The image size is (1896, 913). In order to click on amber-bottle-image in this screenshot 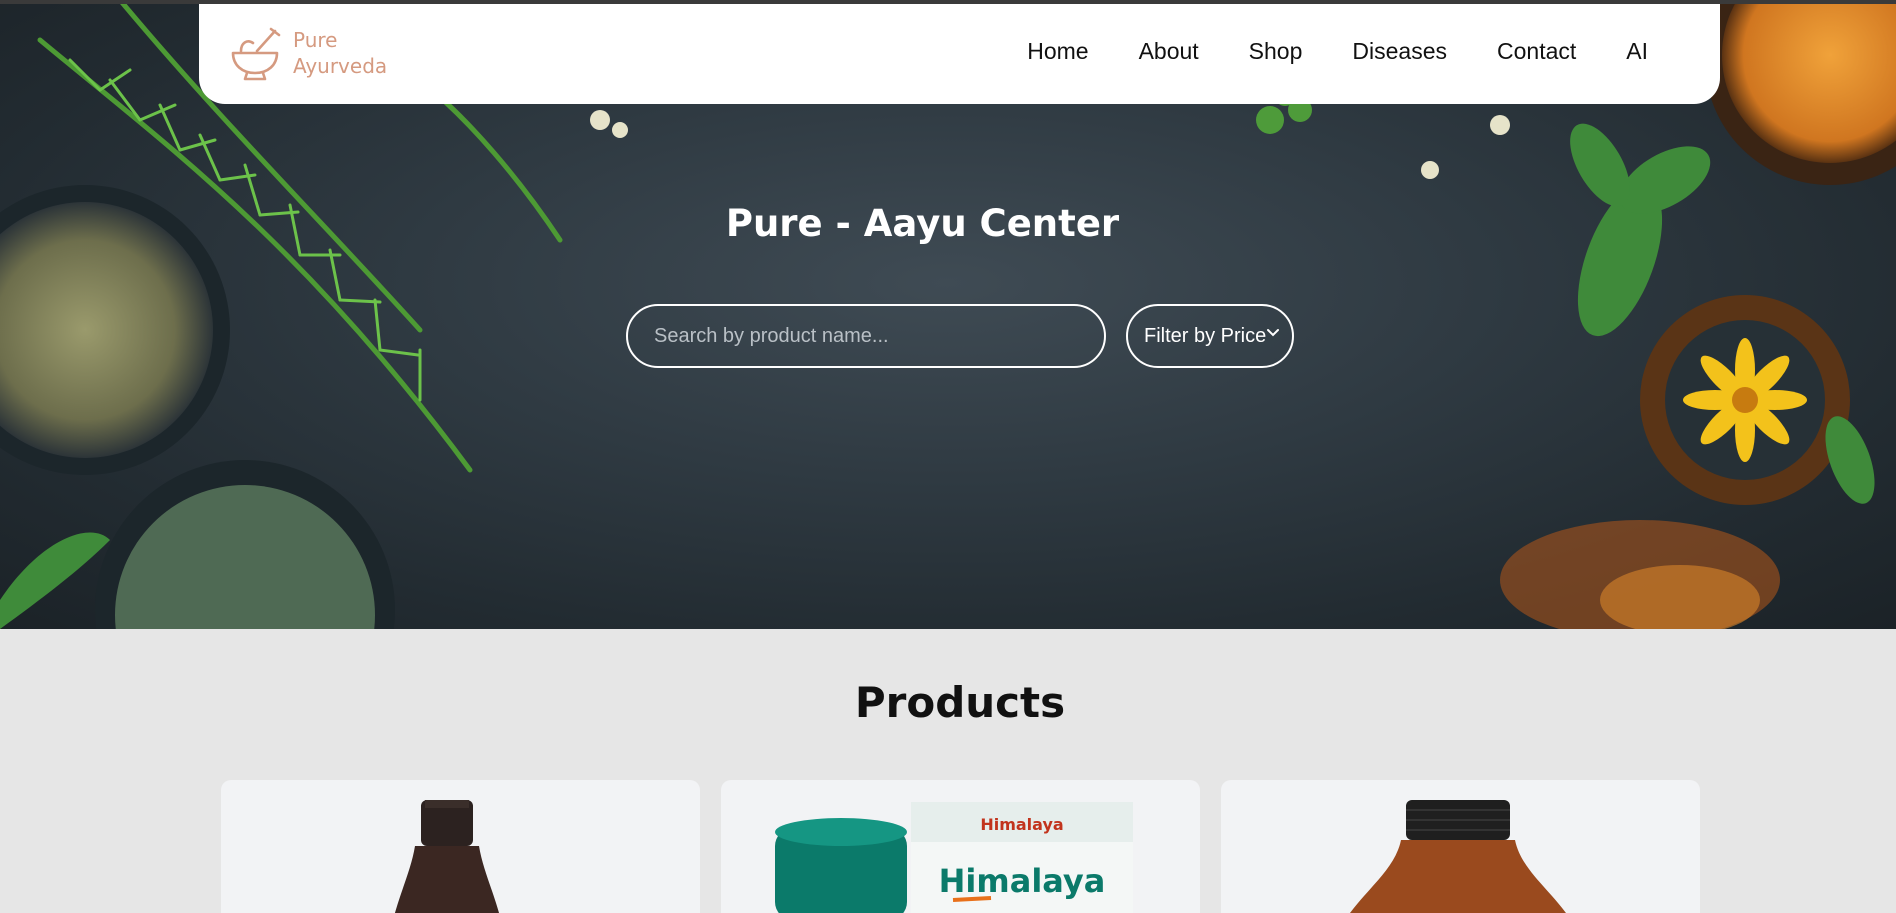, I will do `click(1458, 856)`.